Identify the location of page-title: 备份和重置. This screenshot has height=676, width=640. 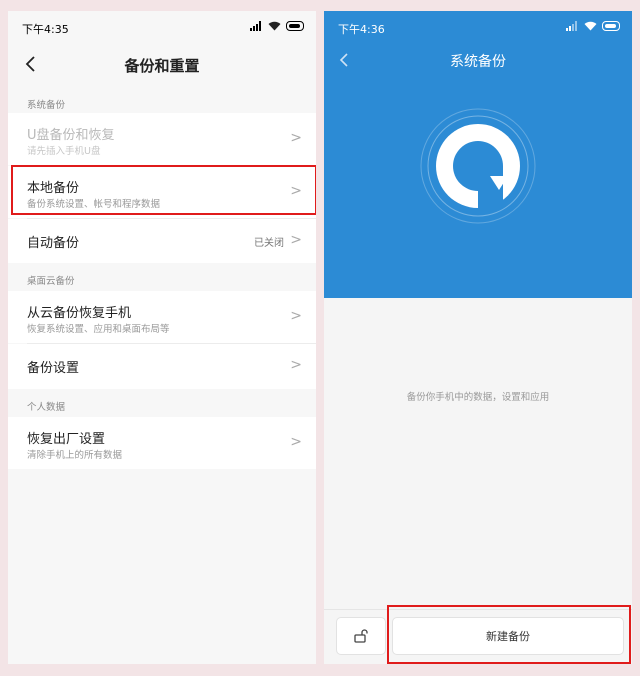
(162, 66).